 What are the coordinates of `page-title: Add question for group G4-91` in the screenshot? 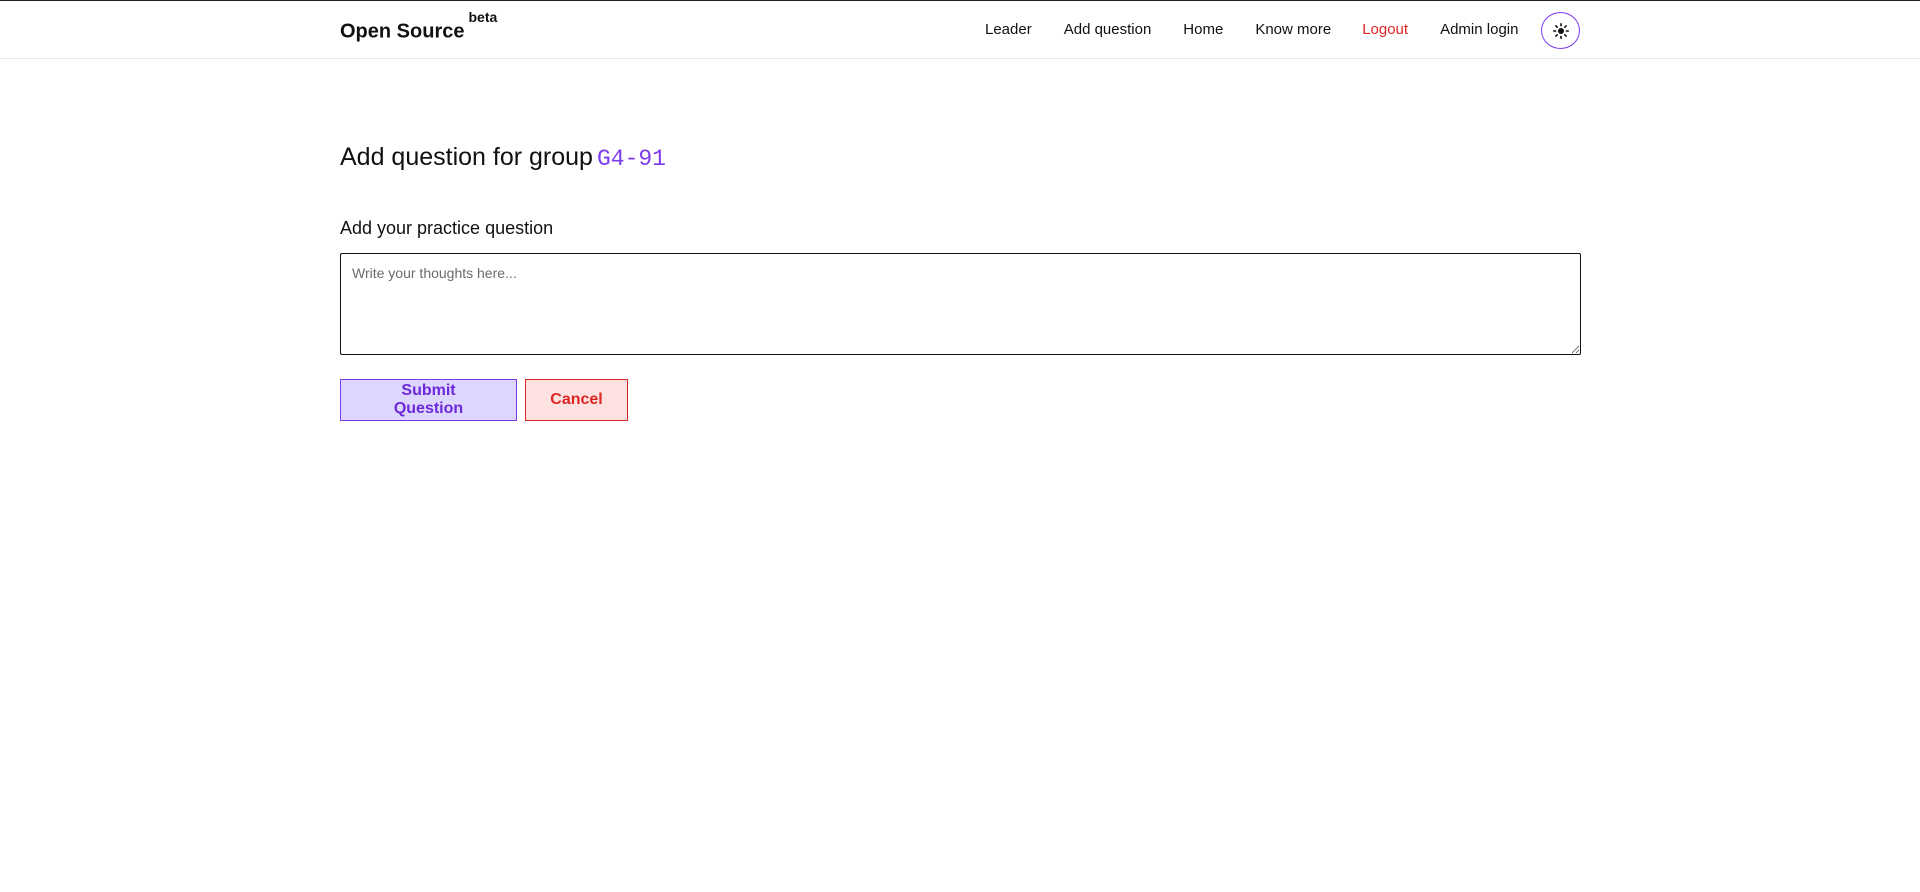 It's located at (960, 158).